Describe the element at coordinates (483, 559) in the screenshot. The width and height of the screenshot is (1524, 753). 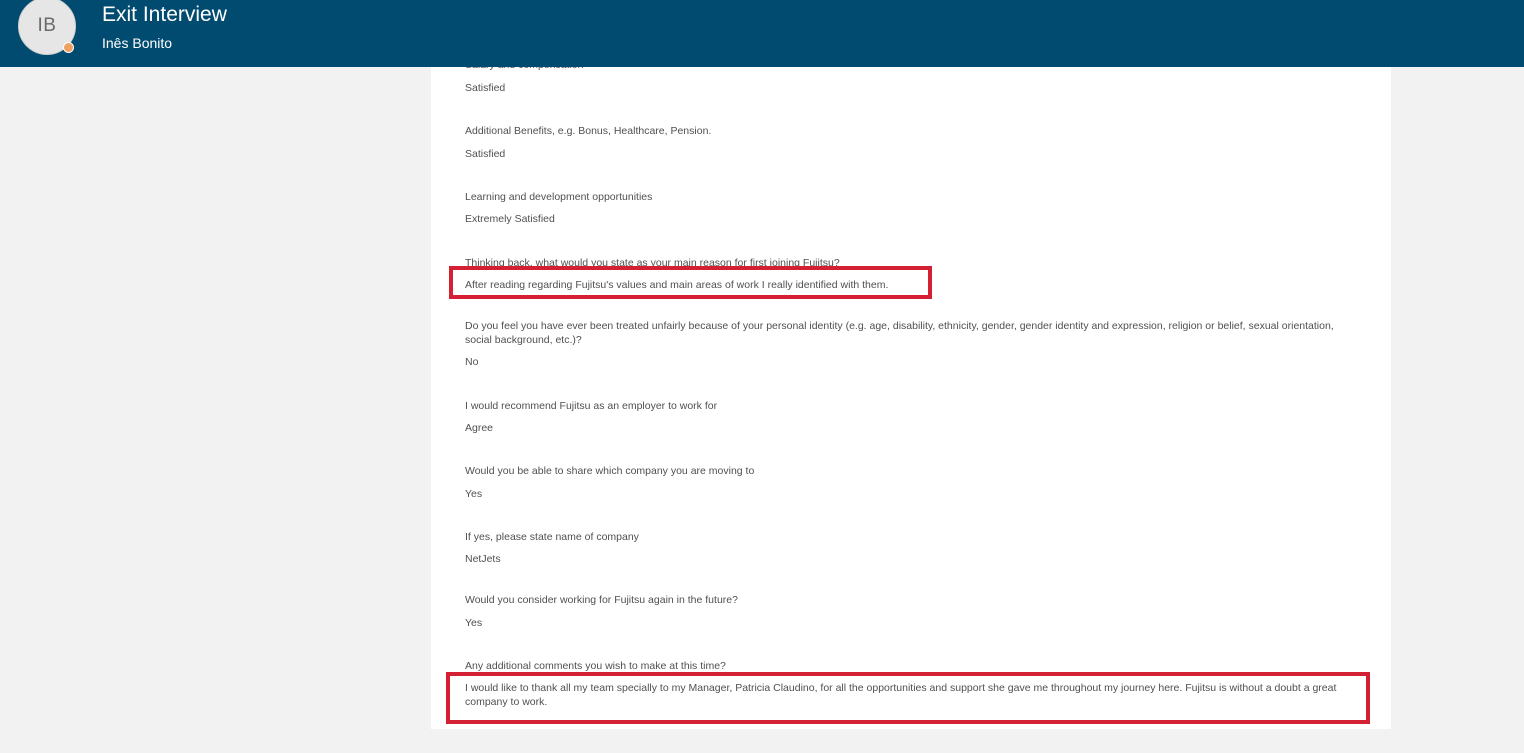
I see `answer-value: NetJets` at that location.